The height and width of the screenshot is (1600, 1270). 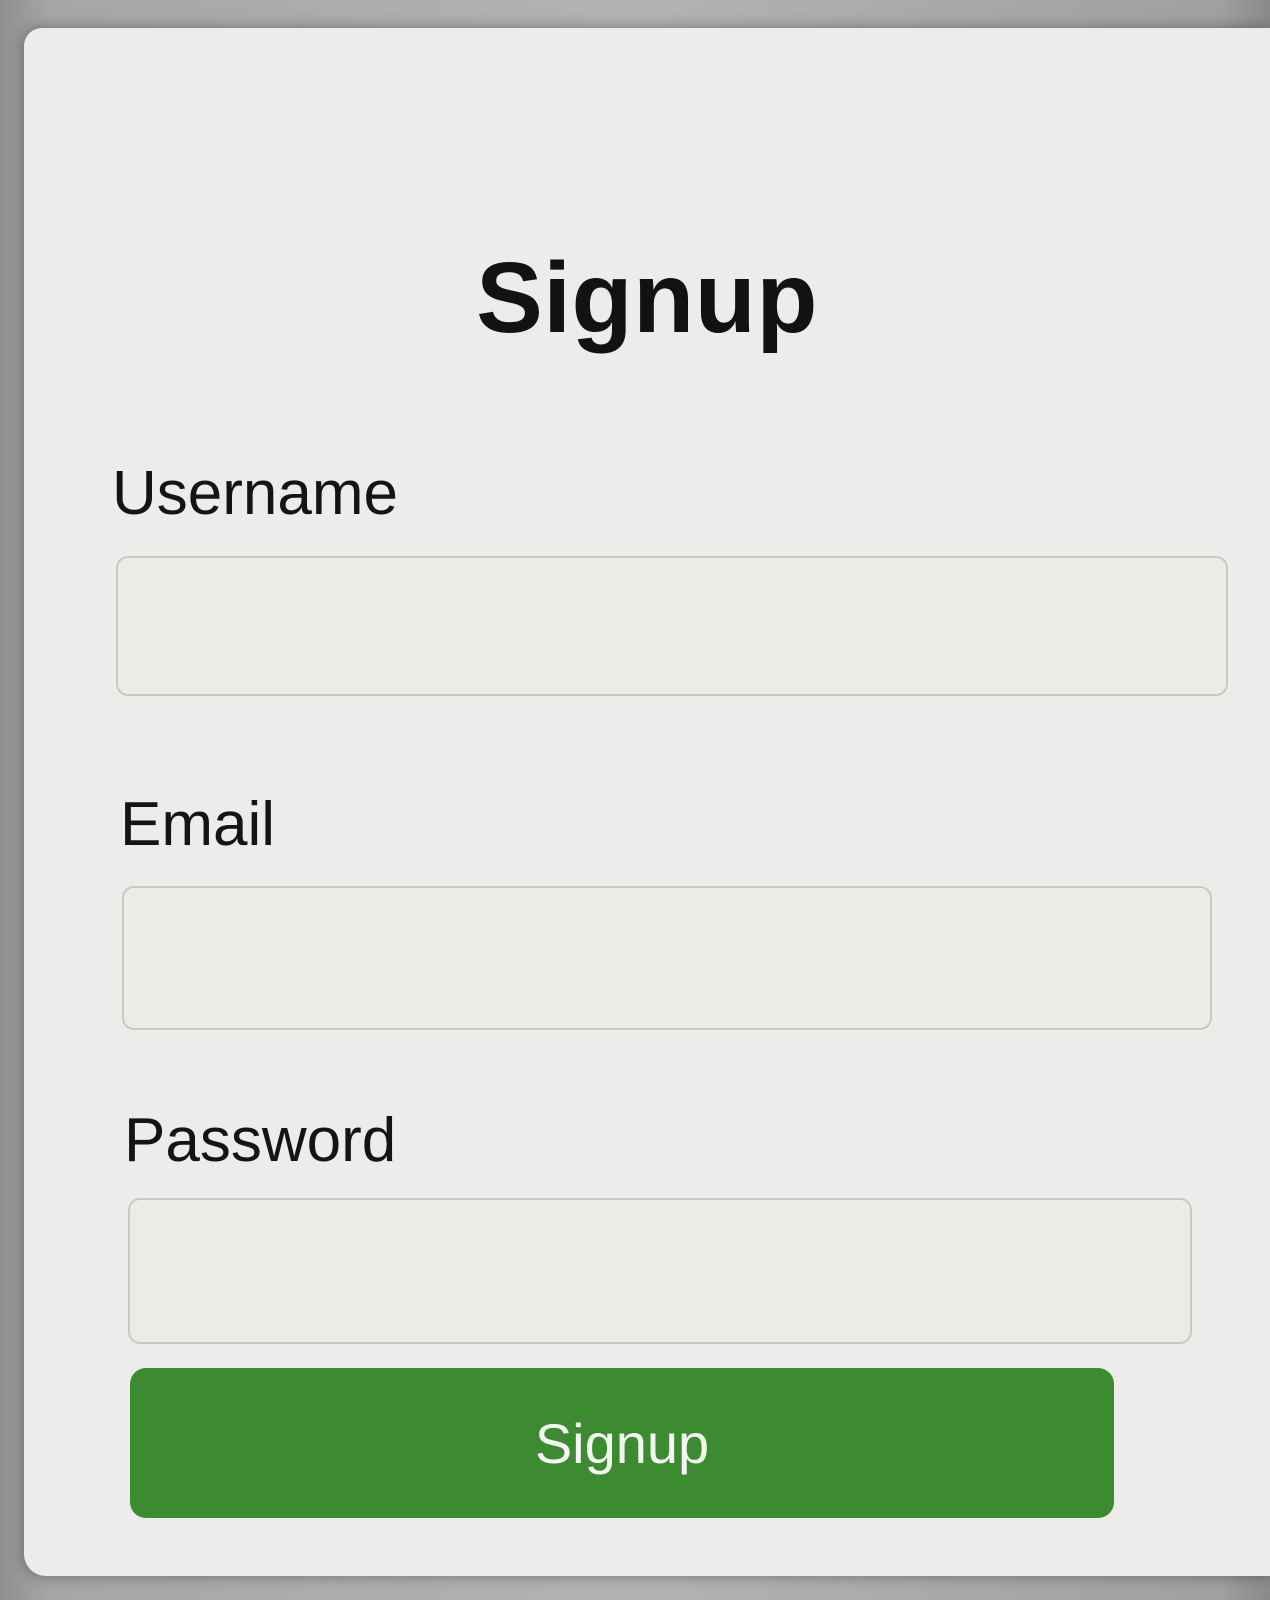 I want to click on password-label: Password, so click(x=260, y=1140).